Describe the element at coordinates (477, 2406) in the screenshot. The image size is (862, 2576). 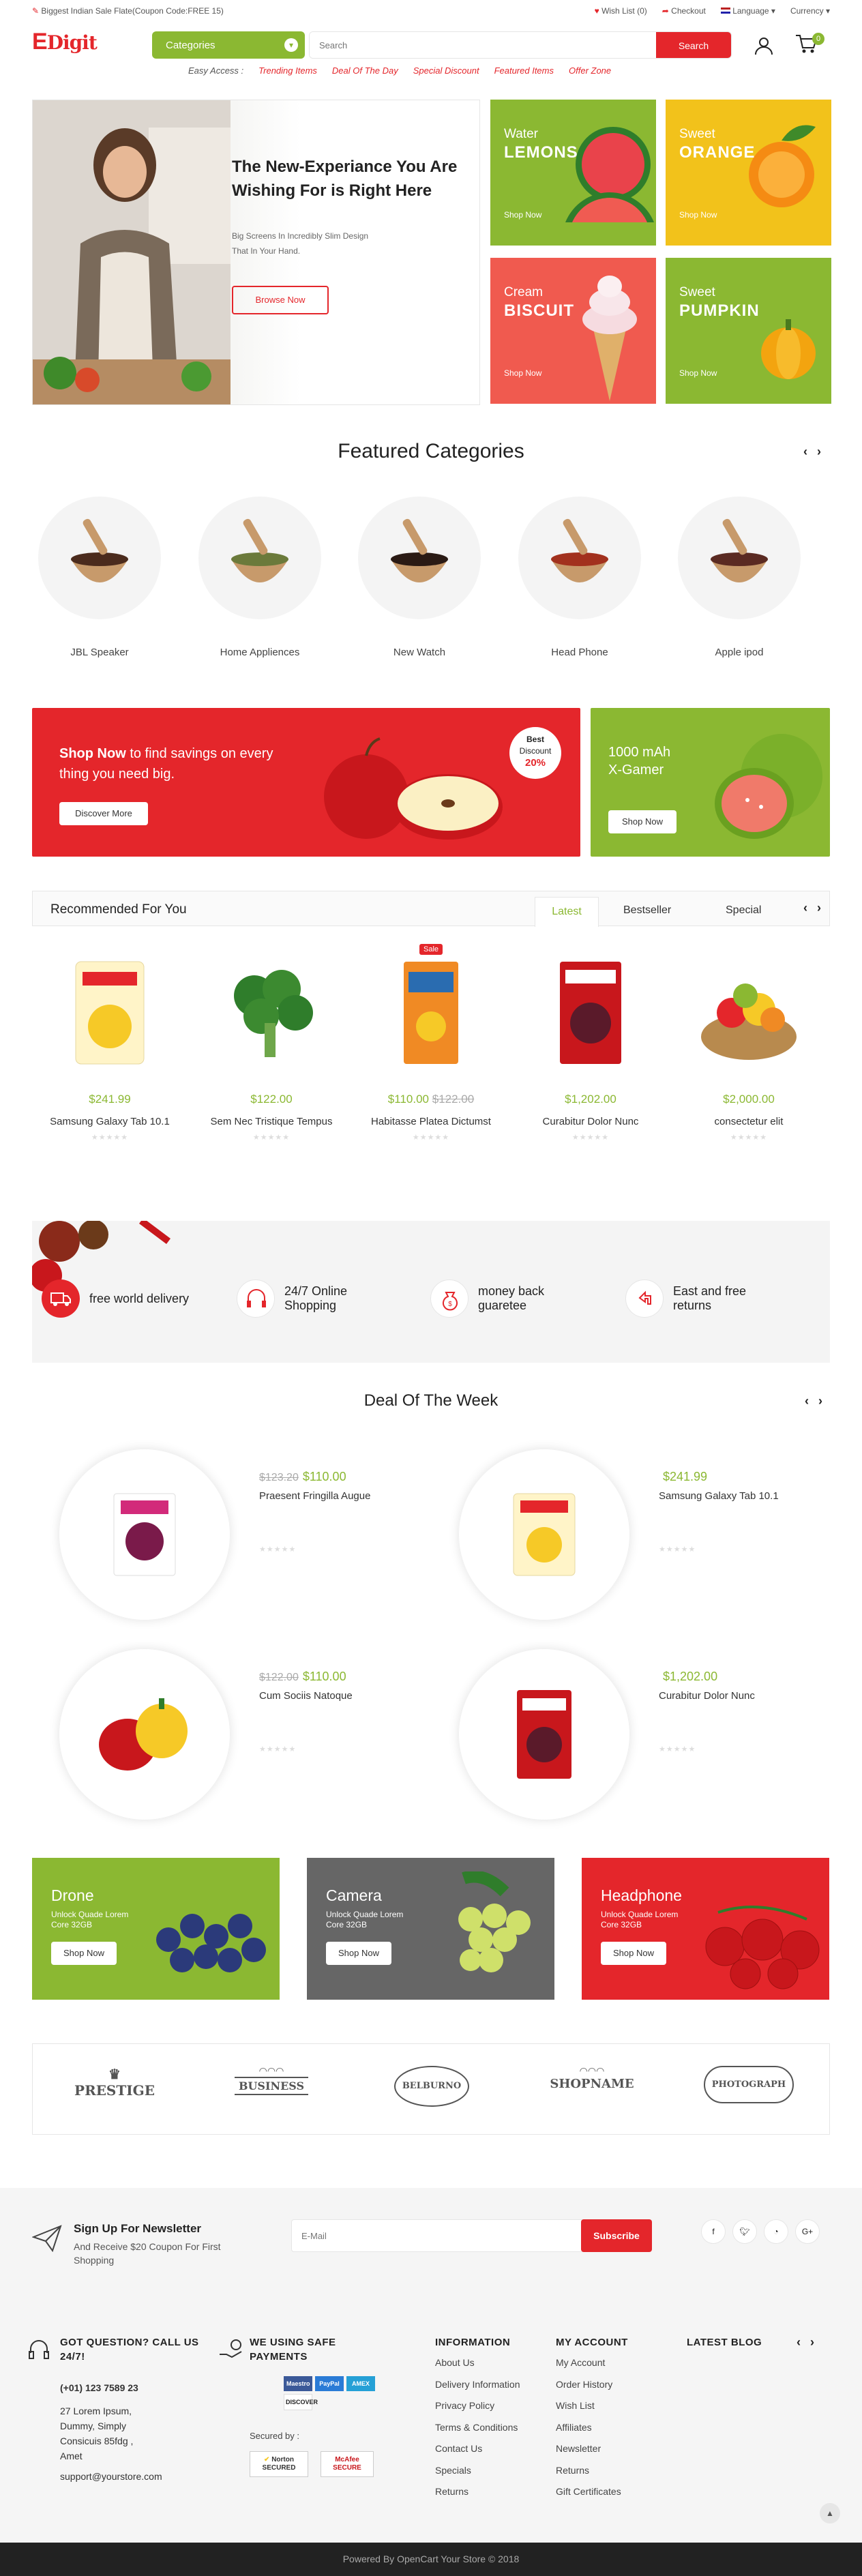
I see `footer-link: Privacy Policy` at that location.